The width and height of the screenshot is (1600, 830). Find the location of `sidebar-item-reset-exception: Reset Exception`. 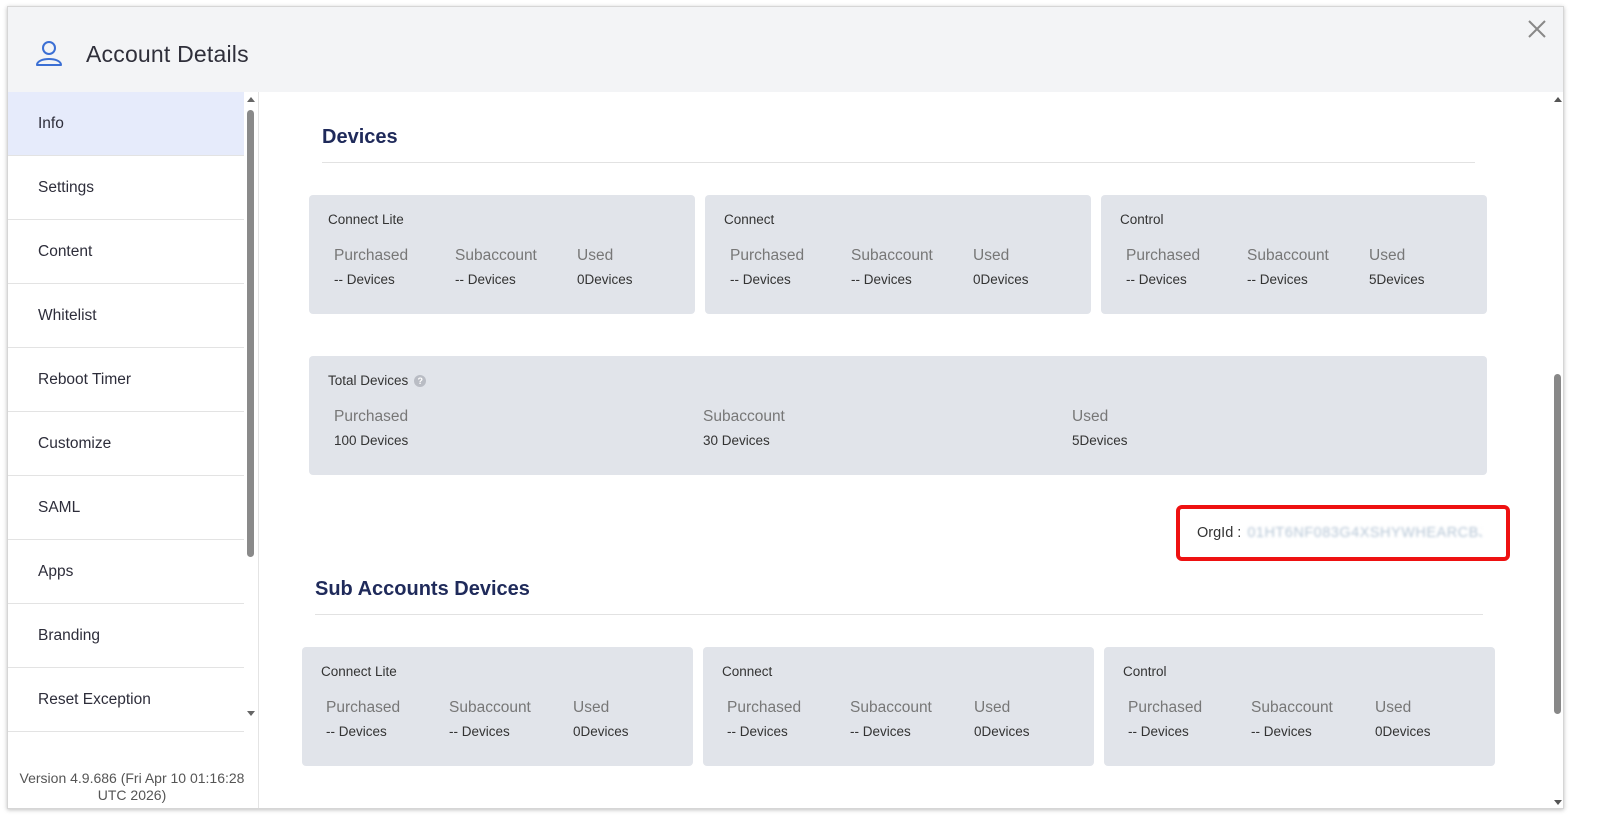

sidebar-item-reset-exception: Reset Exception is located at coordinates (126, 700).